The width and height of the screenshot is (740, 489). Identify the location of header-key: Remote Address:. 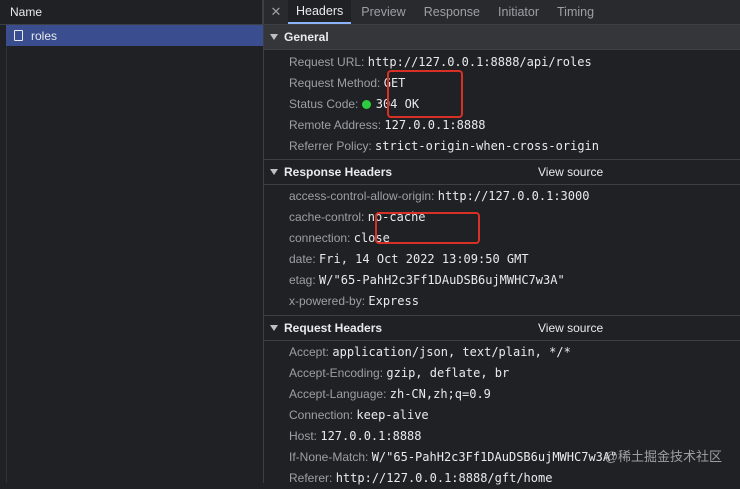
(335, 125).